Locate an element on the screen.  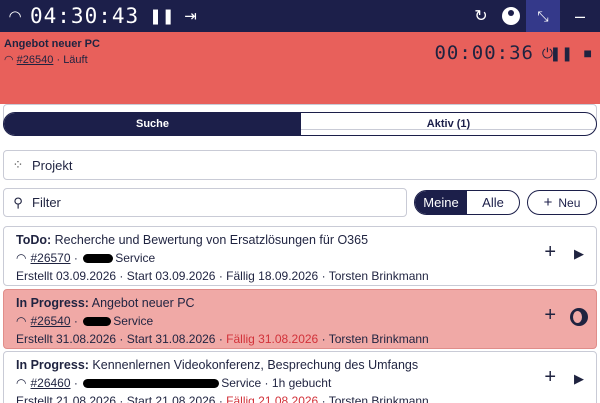
task-start: Start 21.08.2026 is located at coordinates (171, 398).